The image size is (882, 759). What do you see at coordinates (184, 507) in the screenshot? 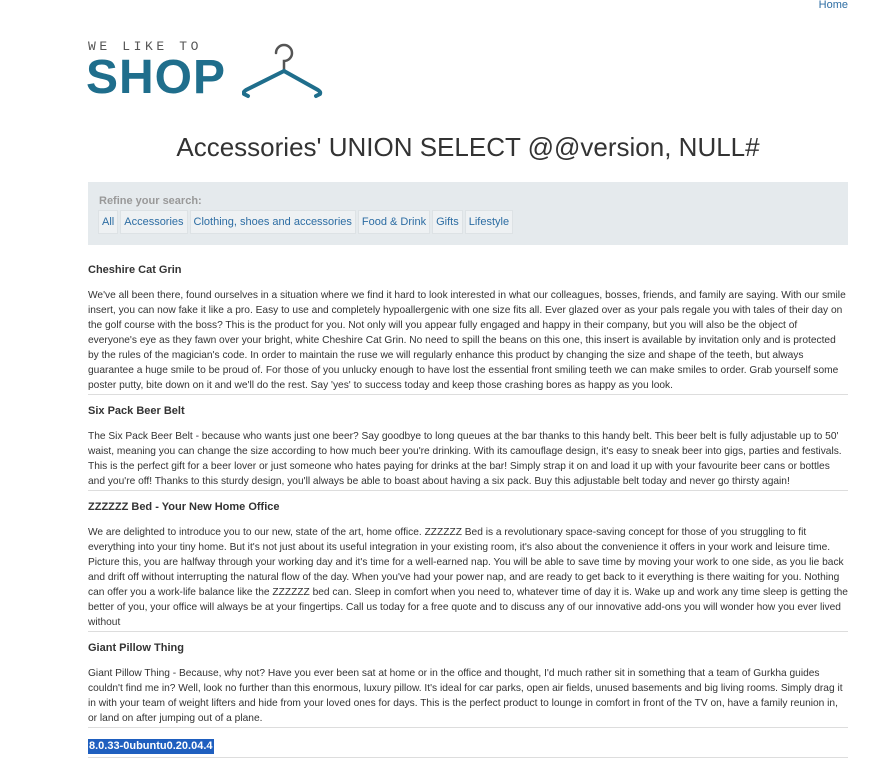
I see `product-name: ZZZZZZ Bed - Your New Home Office` at bounding box center [184, 507].